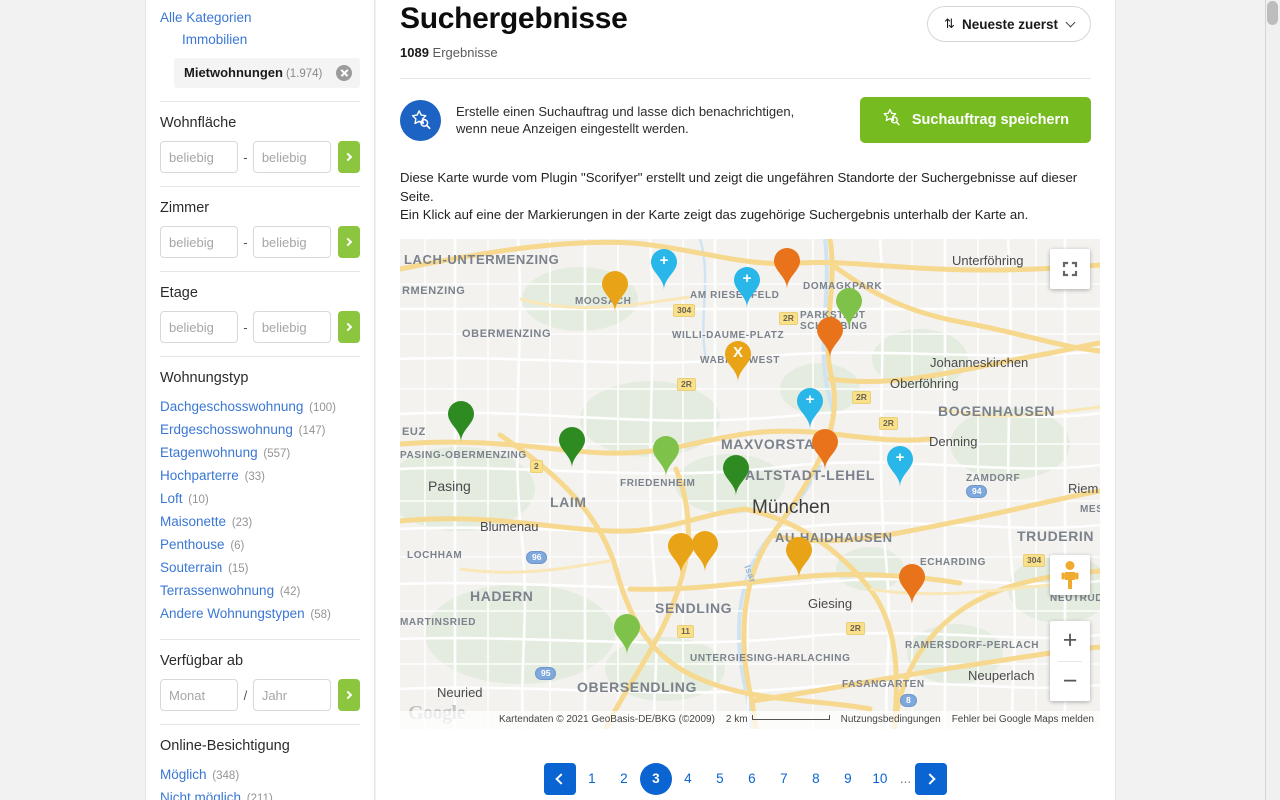 The width and height of the screenshot is (1280, 800). What do you see at coordinates (260, 430) in the screenshot?
I see `facet-erdgeschosswohnung: Erdgeschosswohnung (147)` at bounding box center [260, 430].